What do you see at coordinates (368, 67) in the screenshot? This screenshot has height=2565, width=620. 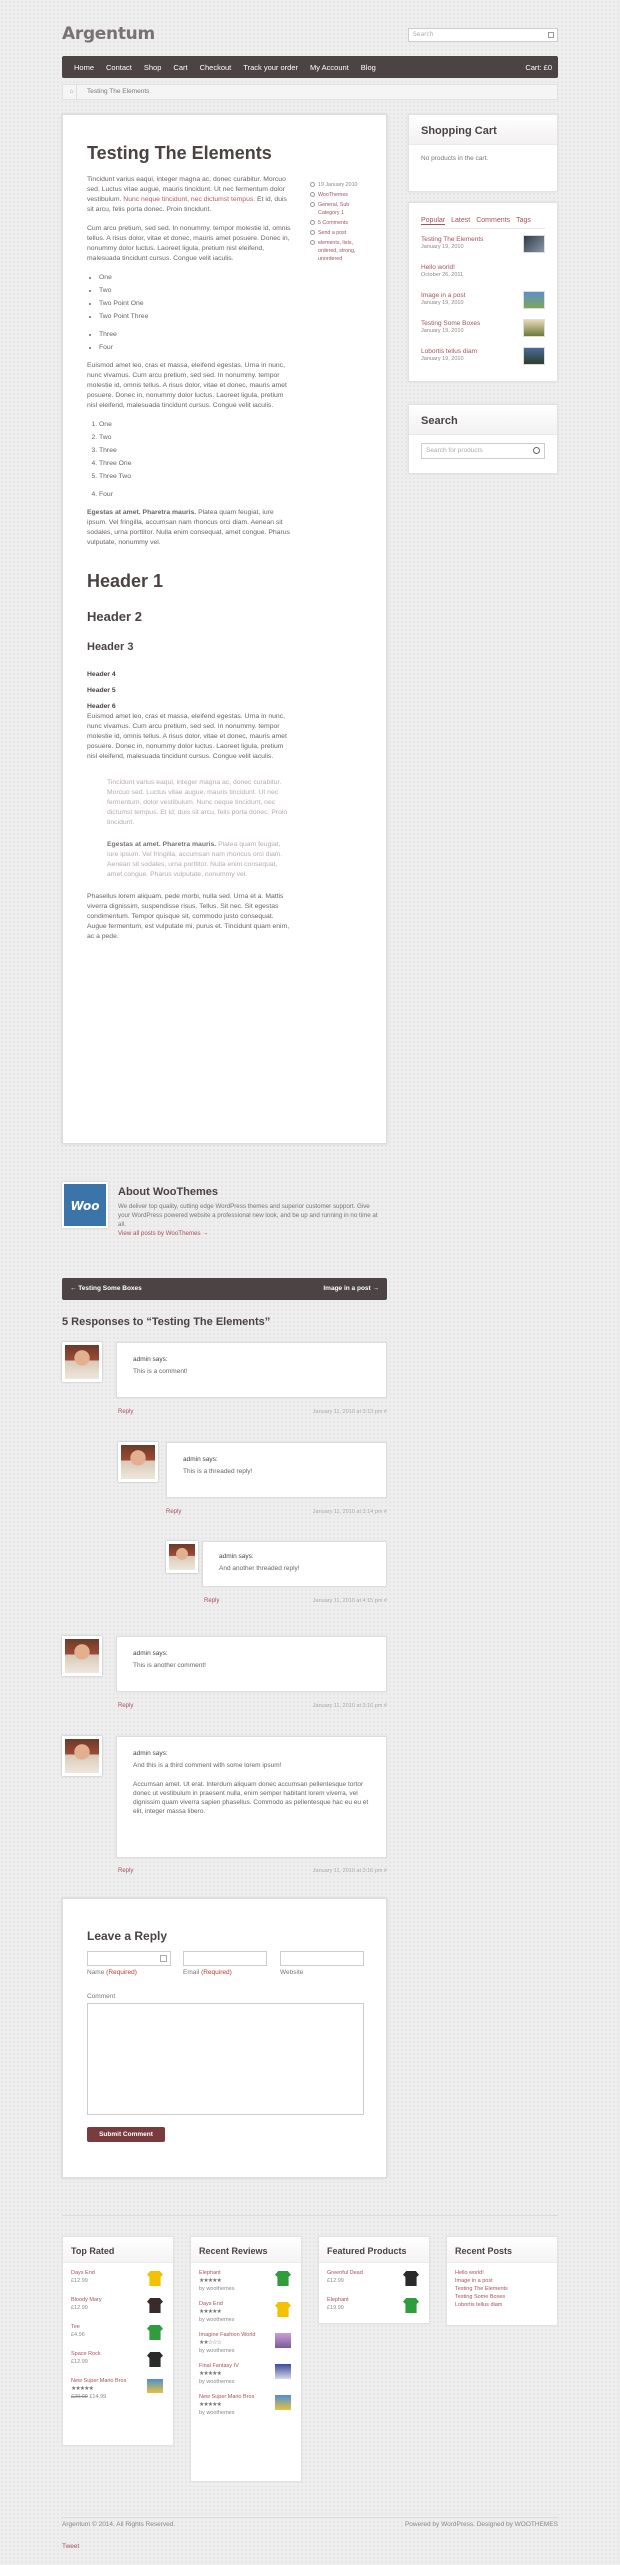 I see `nav-blog: Blog` at bounding box center [368, 67].